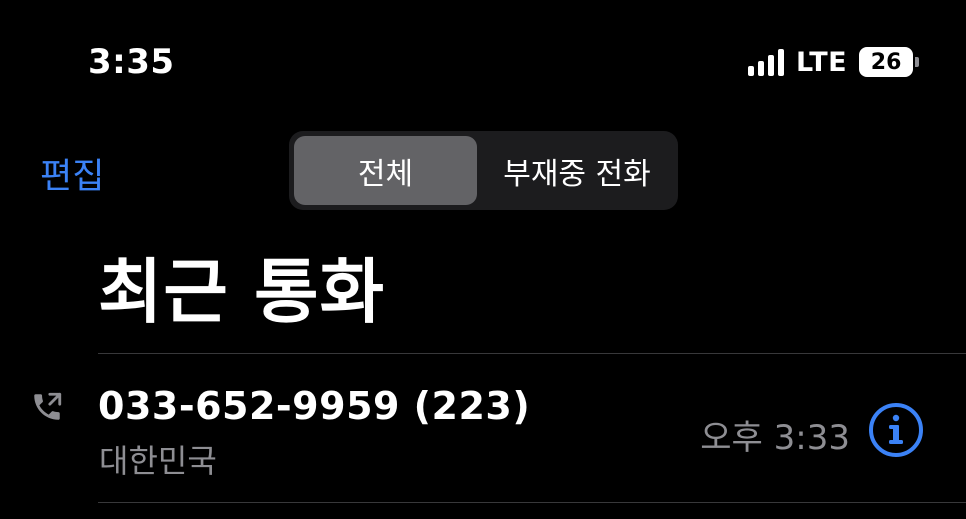 The height and width of the screenshot is (519, 966). I want to click on status-time: 3:35, so click(131, 62).